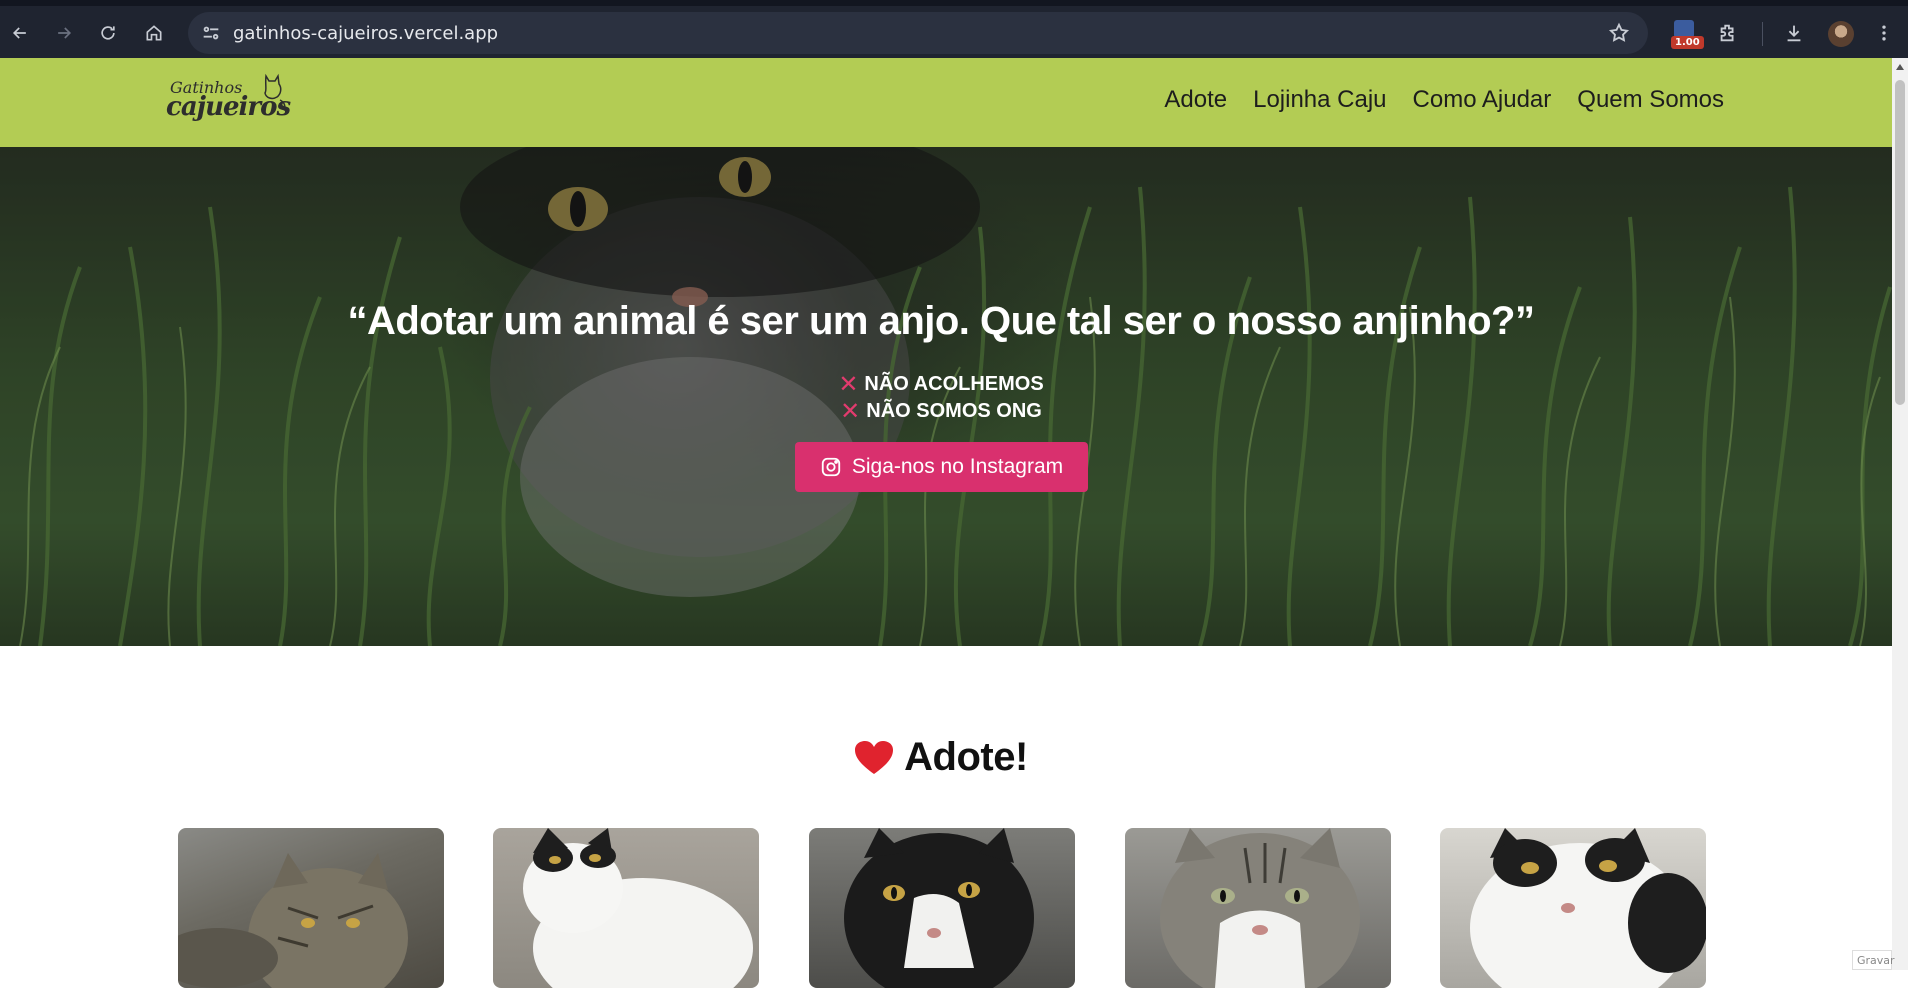 This screenshot has width=1908, height=988. What do you see at coordinates (154, 33) in the screenshot?
I see `home-icon` at bounding box center [154, 33].